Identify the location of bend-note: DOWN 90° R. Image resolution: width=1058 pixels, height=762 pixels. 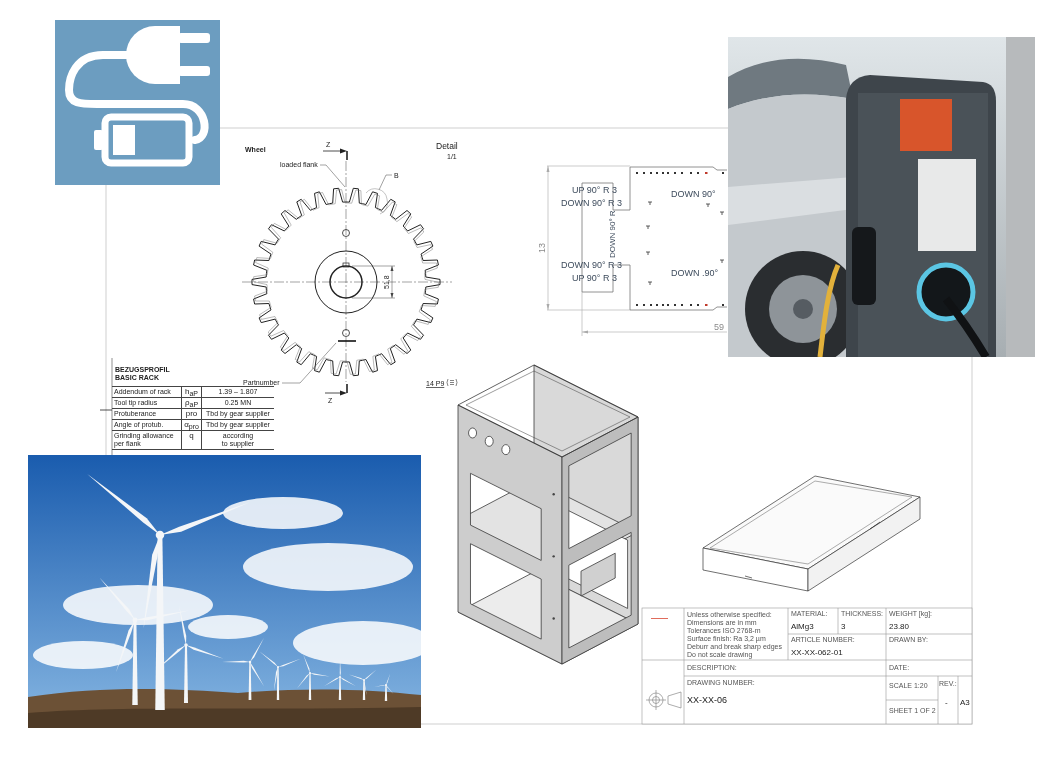
(612, 234).